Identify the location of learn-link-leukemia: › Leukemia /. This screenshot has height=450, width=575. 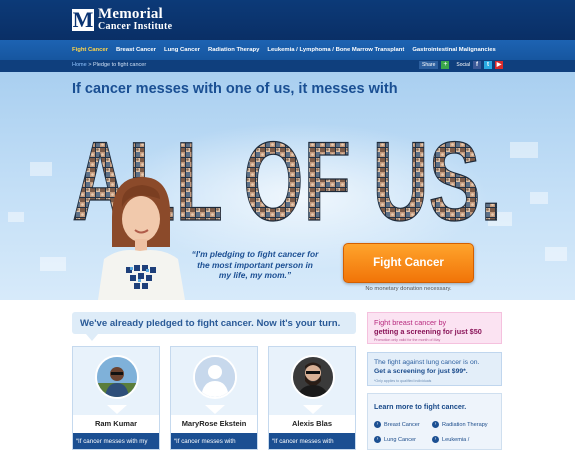
(450, 439).